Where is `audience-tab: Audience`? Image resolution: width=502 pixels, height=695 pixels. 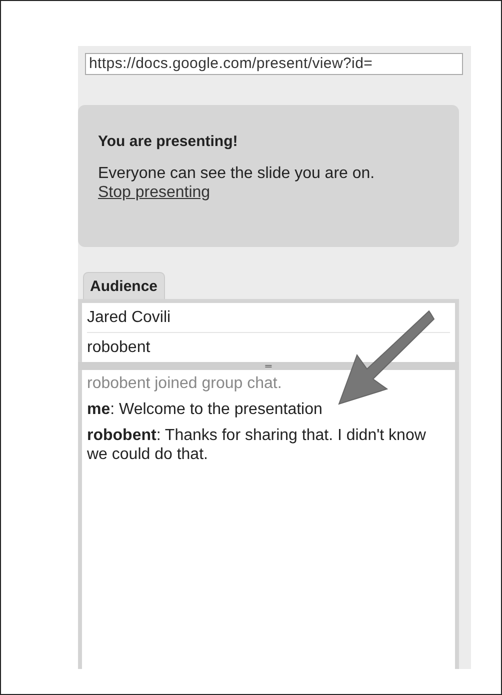
audience-tab: Audience is located at coordinates (124, 285).